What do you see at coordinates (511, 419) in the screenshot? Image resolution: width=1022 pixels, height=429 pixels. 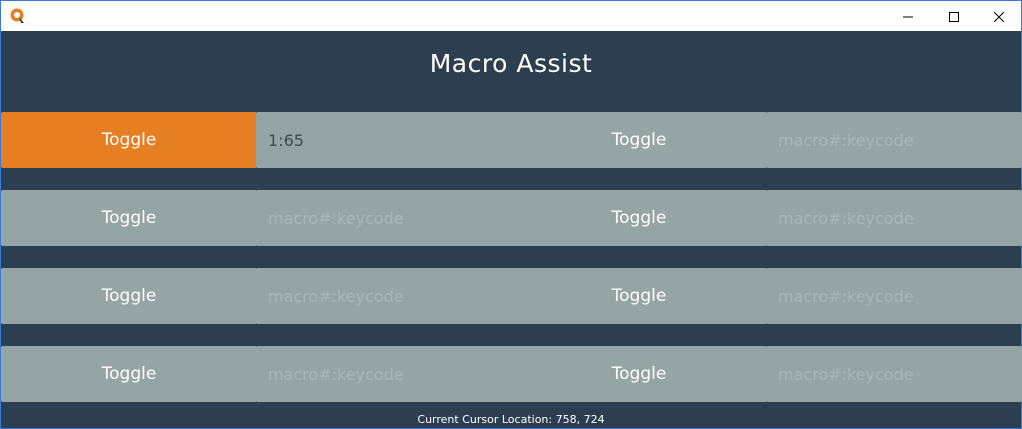 I see `cursor-location-status: Current Cursor Location: 758, 724` at bounding box center [511, 419].